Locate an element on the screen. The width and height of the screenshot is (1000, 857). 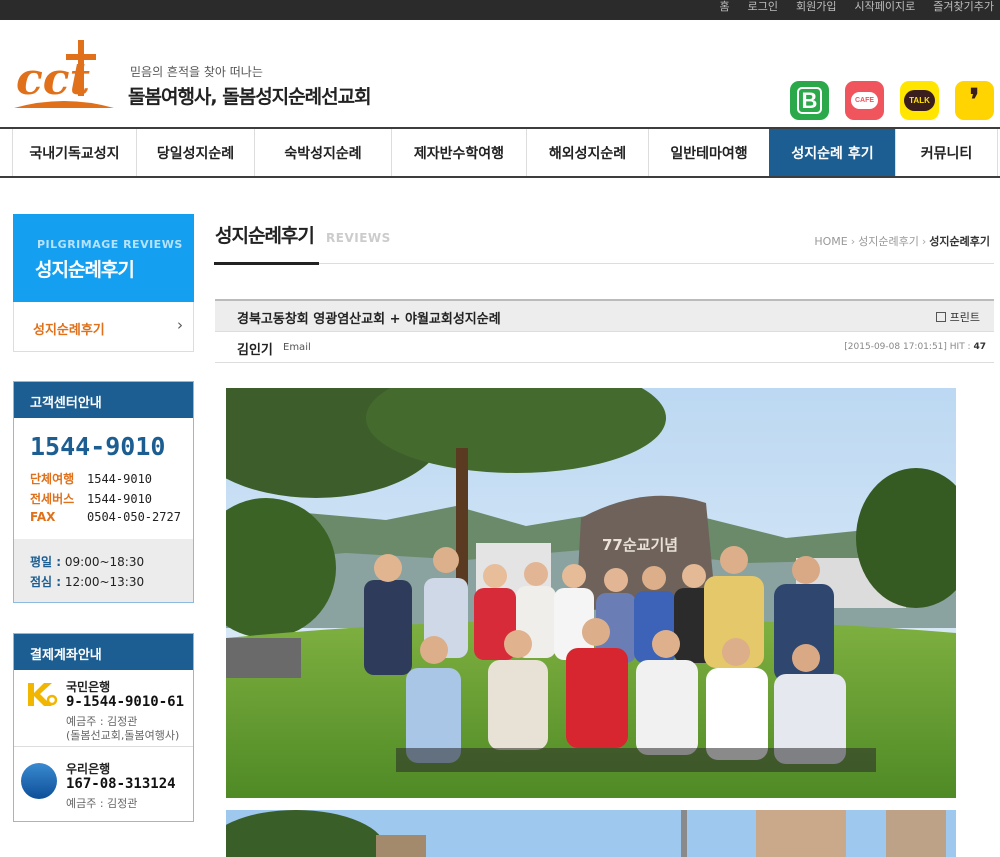
blog-icon: B is located at coordinates (809, 100).